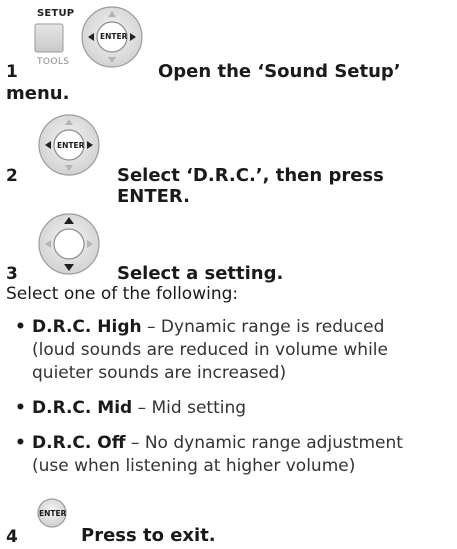  What do you see at coordinates (12, 274) in the screenshot?
I see `step-3-number: 3` at bounding box center [12, 274].